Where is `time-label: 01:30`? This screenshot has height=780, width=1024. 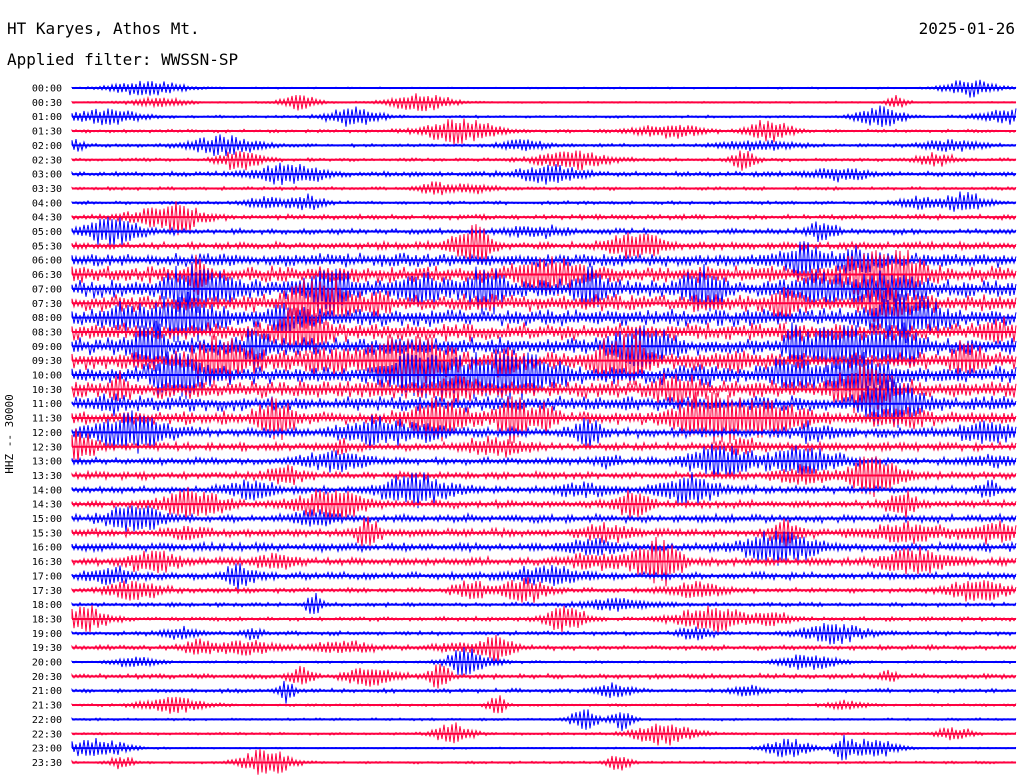 time-label: 01:30 is located at coordinates (47, 132).